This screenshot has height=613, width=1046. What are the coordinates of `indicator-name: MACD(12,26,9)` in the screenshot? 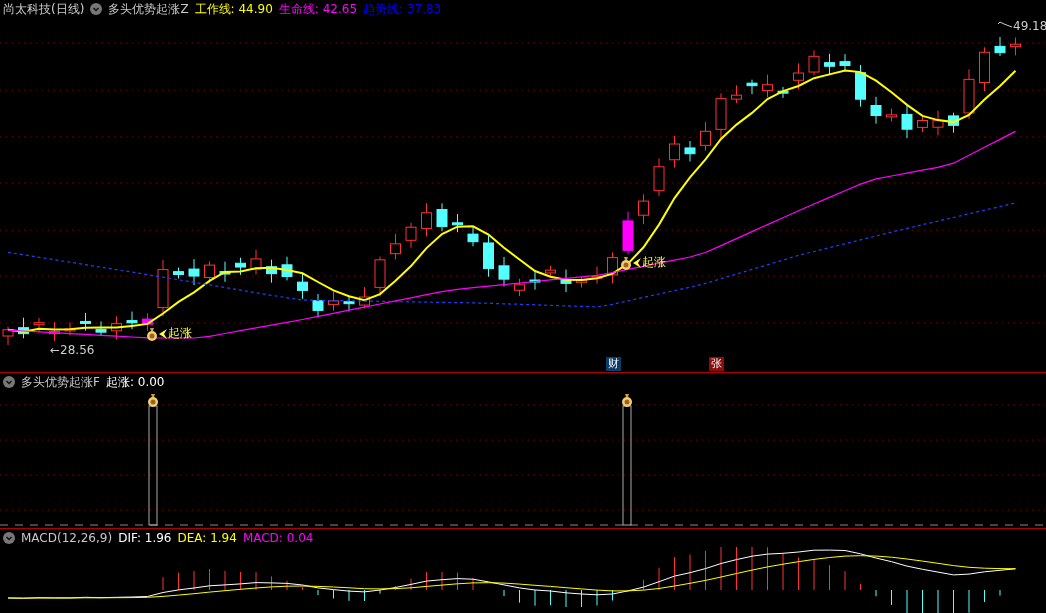 It's located at (67, 538).